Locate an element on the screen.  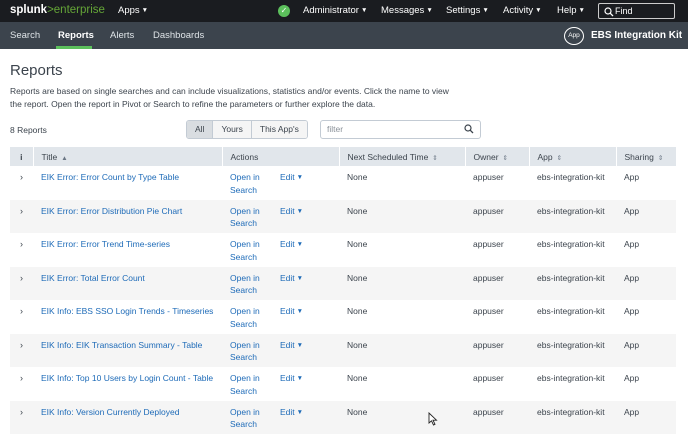
mouse-cursor-icon is located at coordinates (433, 419).